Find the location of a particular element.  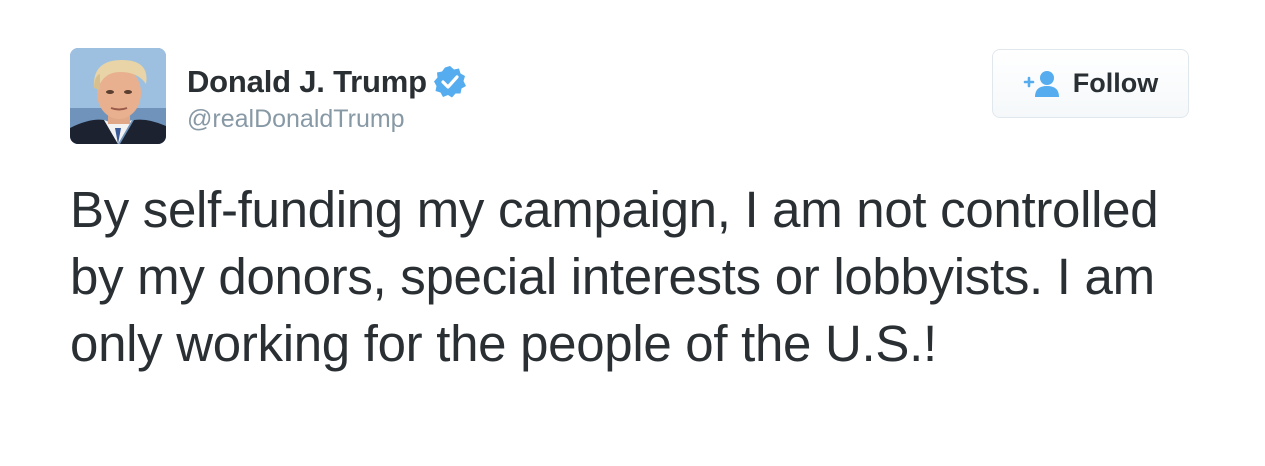

follow-button: Follow is located at coordinates (1090, 83).